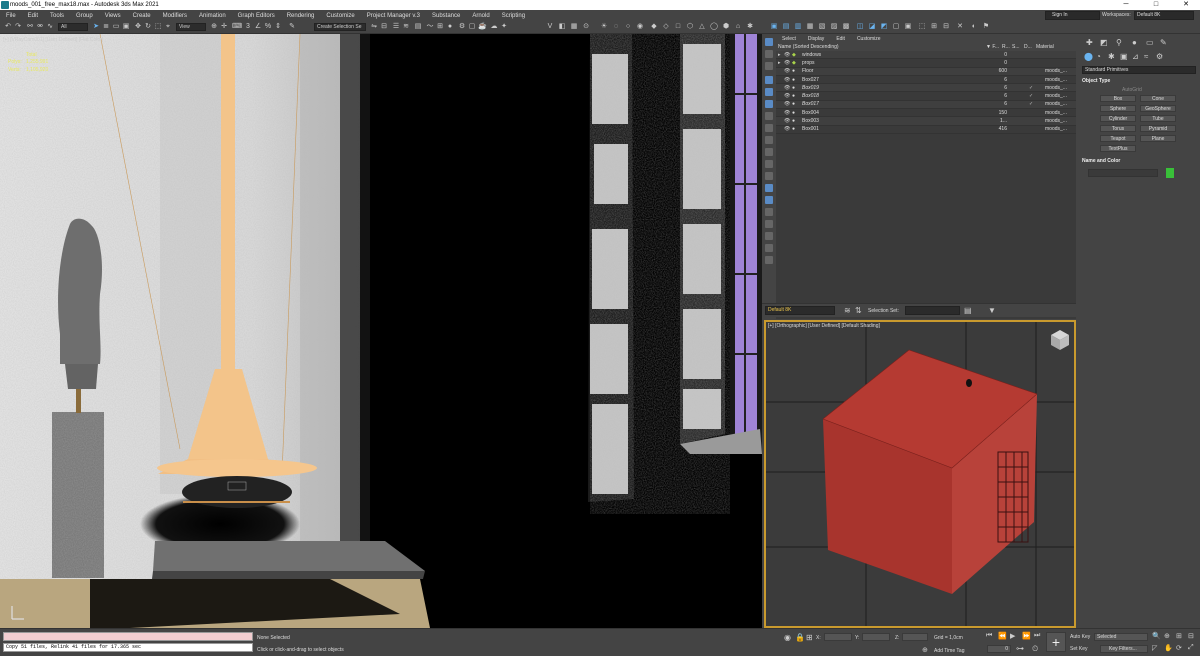 The image size is (1200, 656). What do you see at coordinates (616, 27) in the screenshot?
I see `vray-light-icon: ◌` at bounding box center [616, 27].